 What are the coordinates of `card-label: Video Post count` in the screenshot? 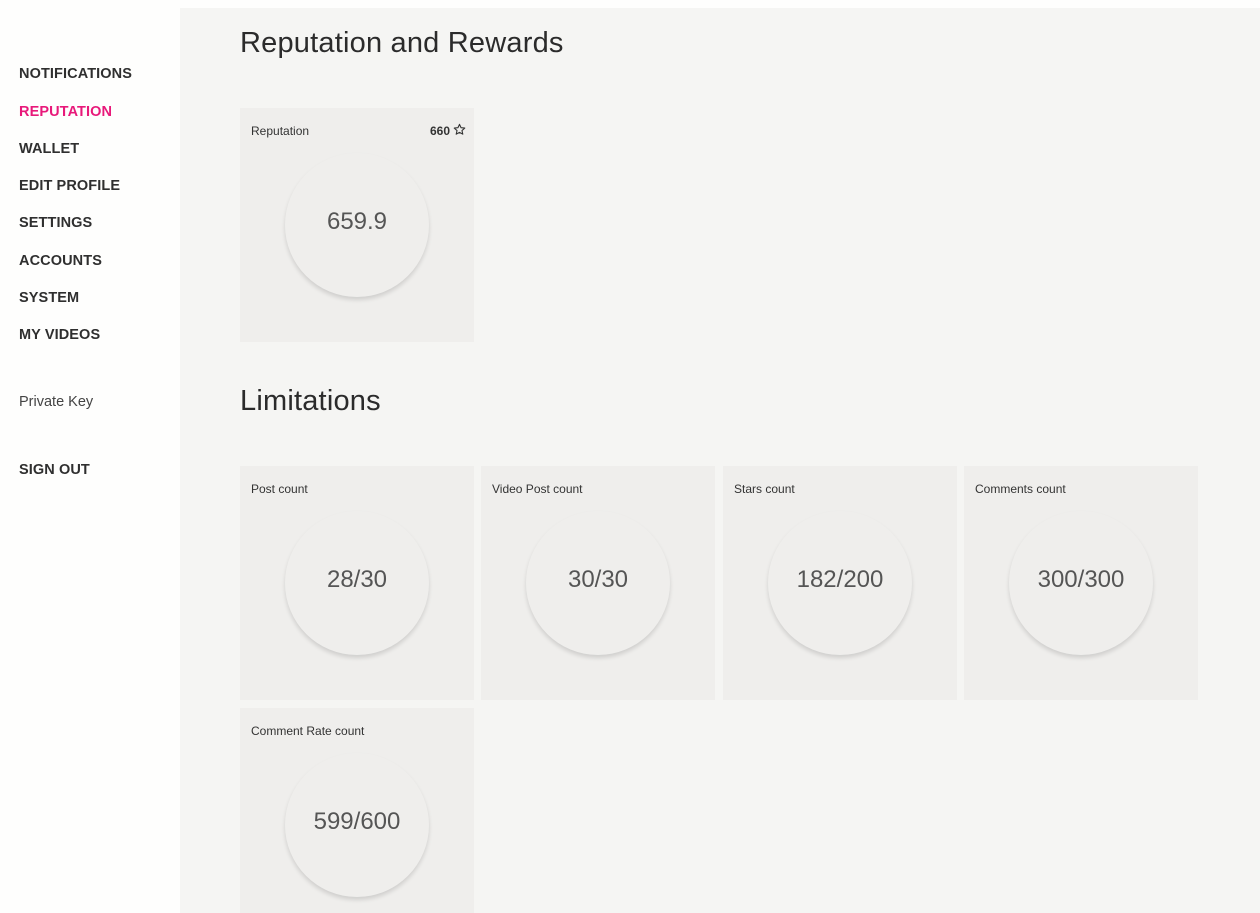 It's located at (537, 489).